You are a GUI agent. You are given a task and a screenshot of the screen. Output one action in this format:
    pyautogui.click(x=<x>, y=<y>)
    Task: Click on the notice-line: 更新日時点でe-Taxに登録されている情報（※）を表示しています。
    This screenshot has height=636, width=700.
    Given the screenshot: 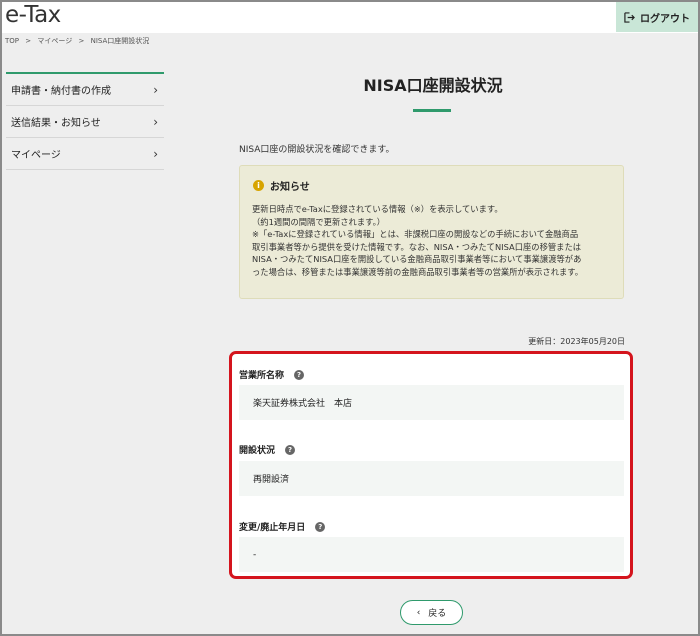 What is the action you would take?
    pyautogui.click(x=377, y=209)
    